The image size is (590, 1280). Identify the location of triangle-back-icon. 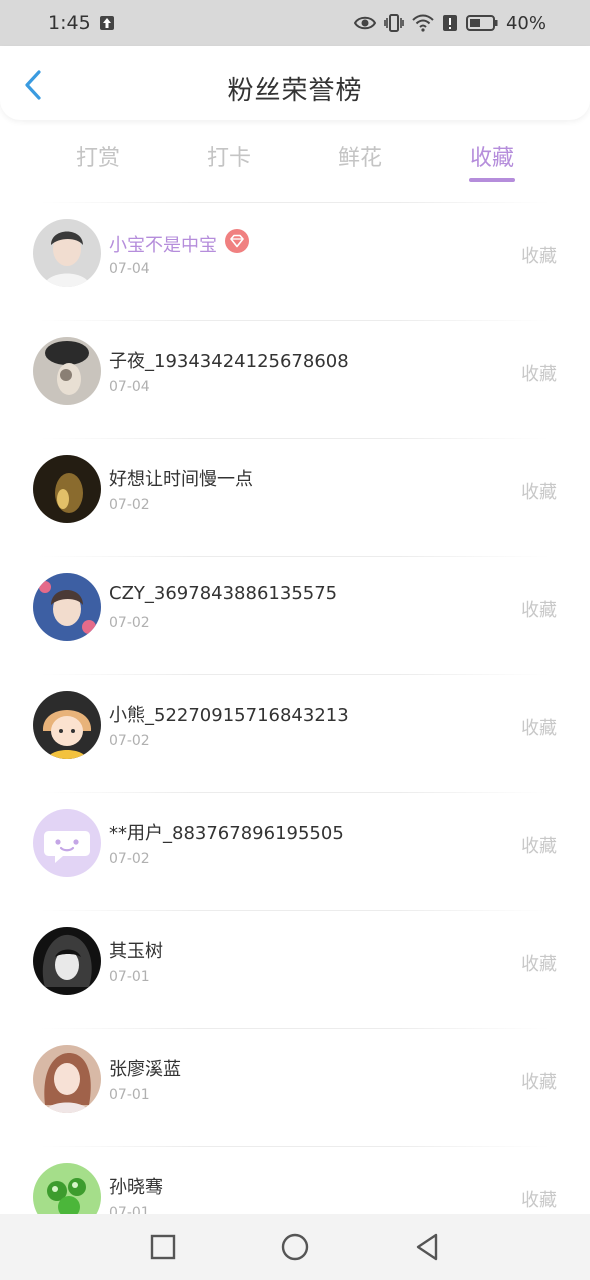
(427, 1247).